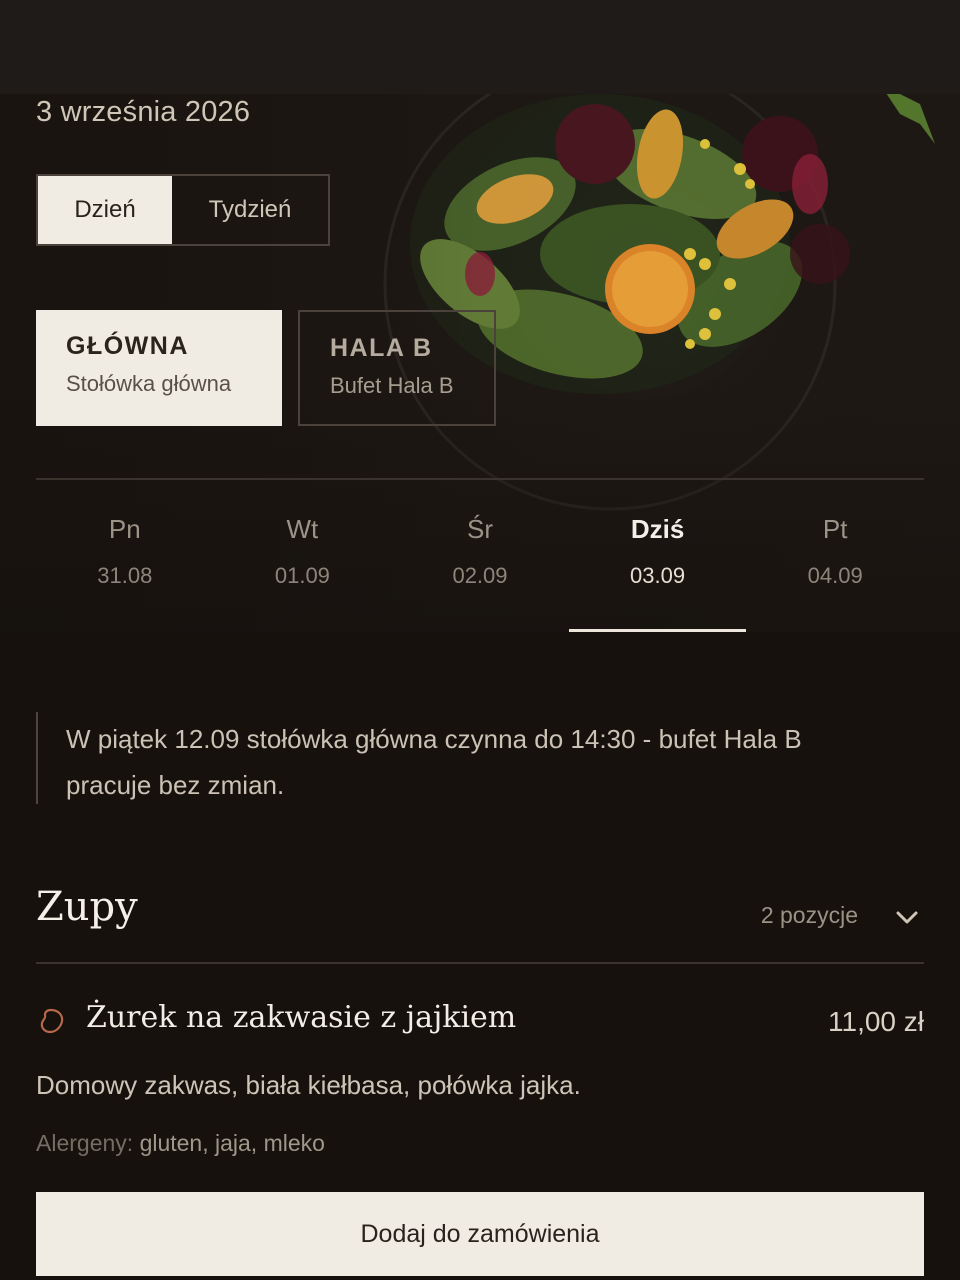 The height and width of the screenshot is (1280, 960). What do you see at coordinates (479, 529) in the screenshot?
I see `day-name: Śr` at bounding box center [479, 529].